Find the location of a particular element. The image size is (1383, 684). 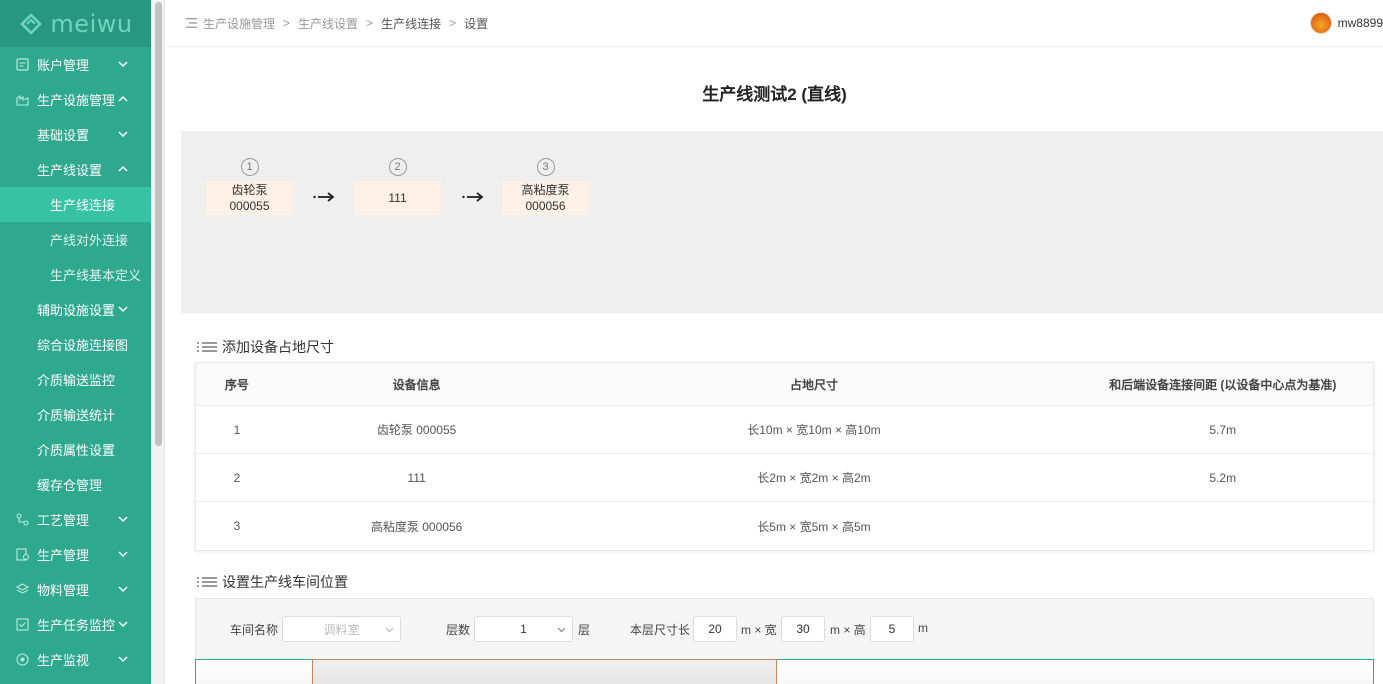

sidebar-item: 生产线基本定义 is located at coordinates (75, 274).